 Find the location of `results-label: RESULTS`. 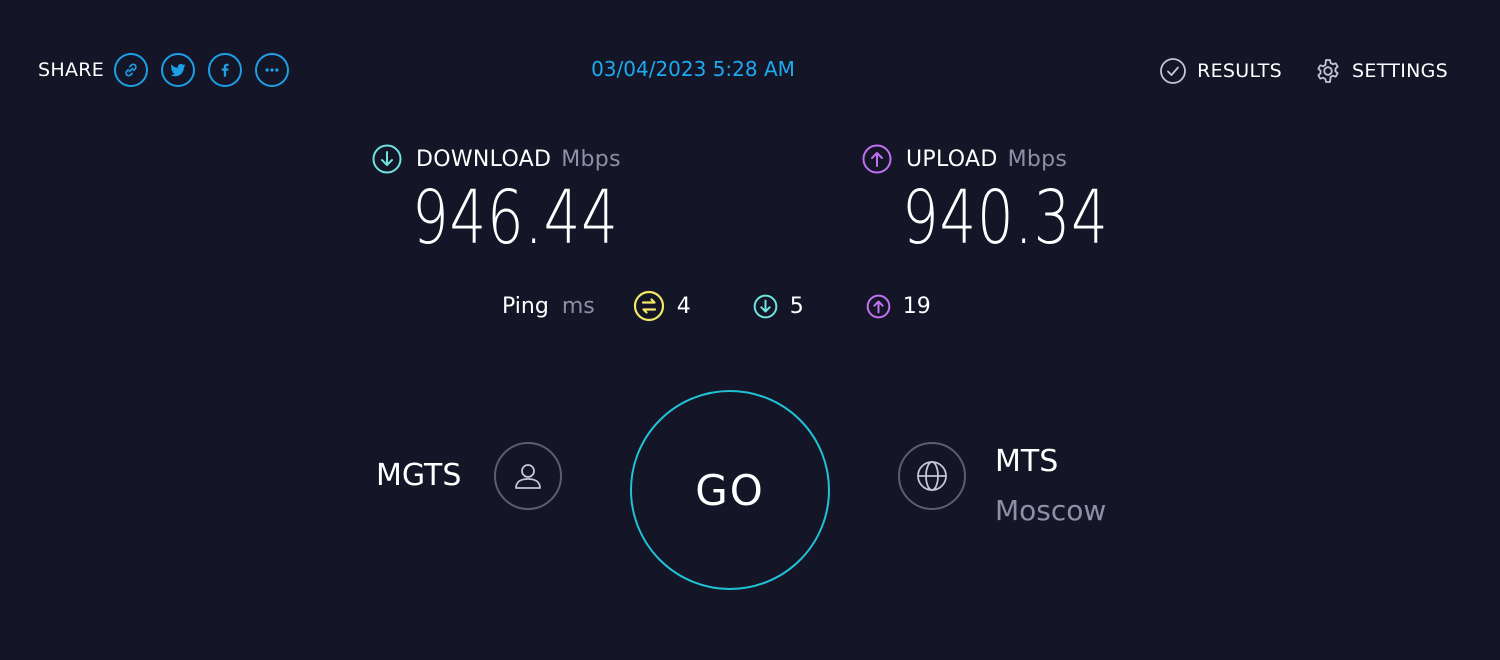

results-label: RESULTS is located at coordinates (1240, 71).